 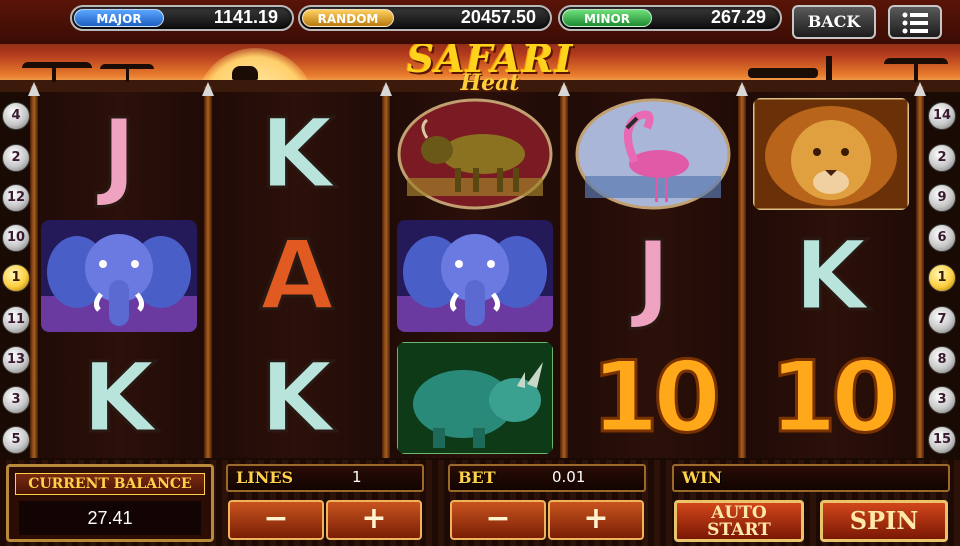 I want to click on elephant-silhouette, so click(x=245, y=73).